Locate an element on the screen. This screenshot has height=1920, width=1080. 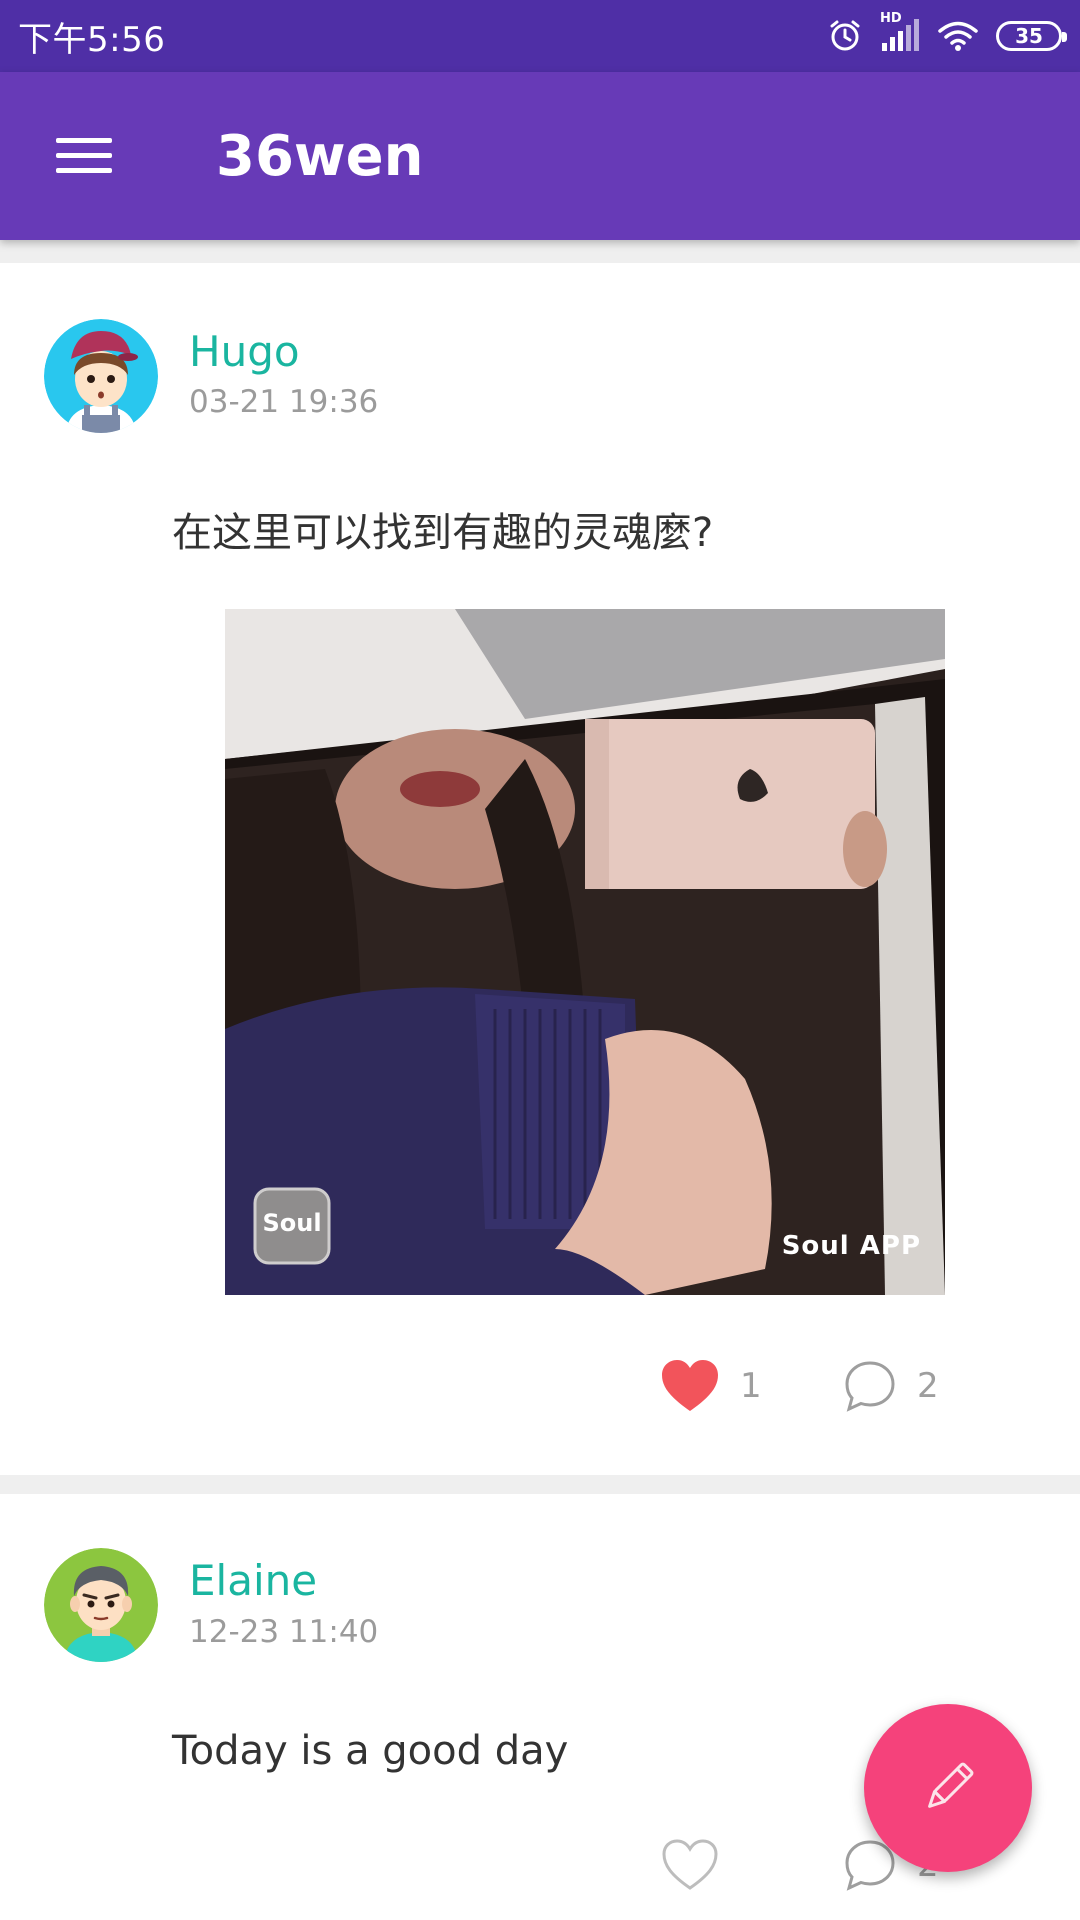
author-name: Hugo is located at coordinates (244, 351).